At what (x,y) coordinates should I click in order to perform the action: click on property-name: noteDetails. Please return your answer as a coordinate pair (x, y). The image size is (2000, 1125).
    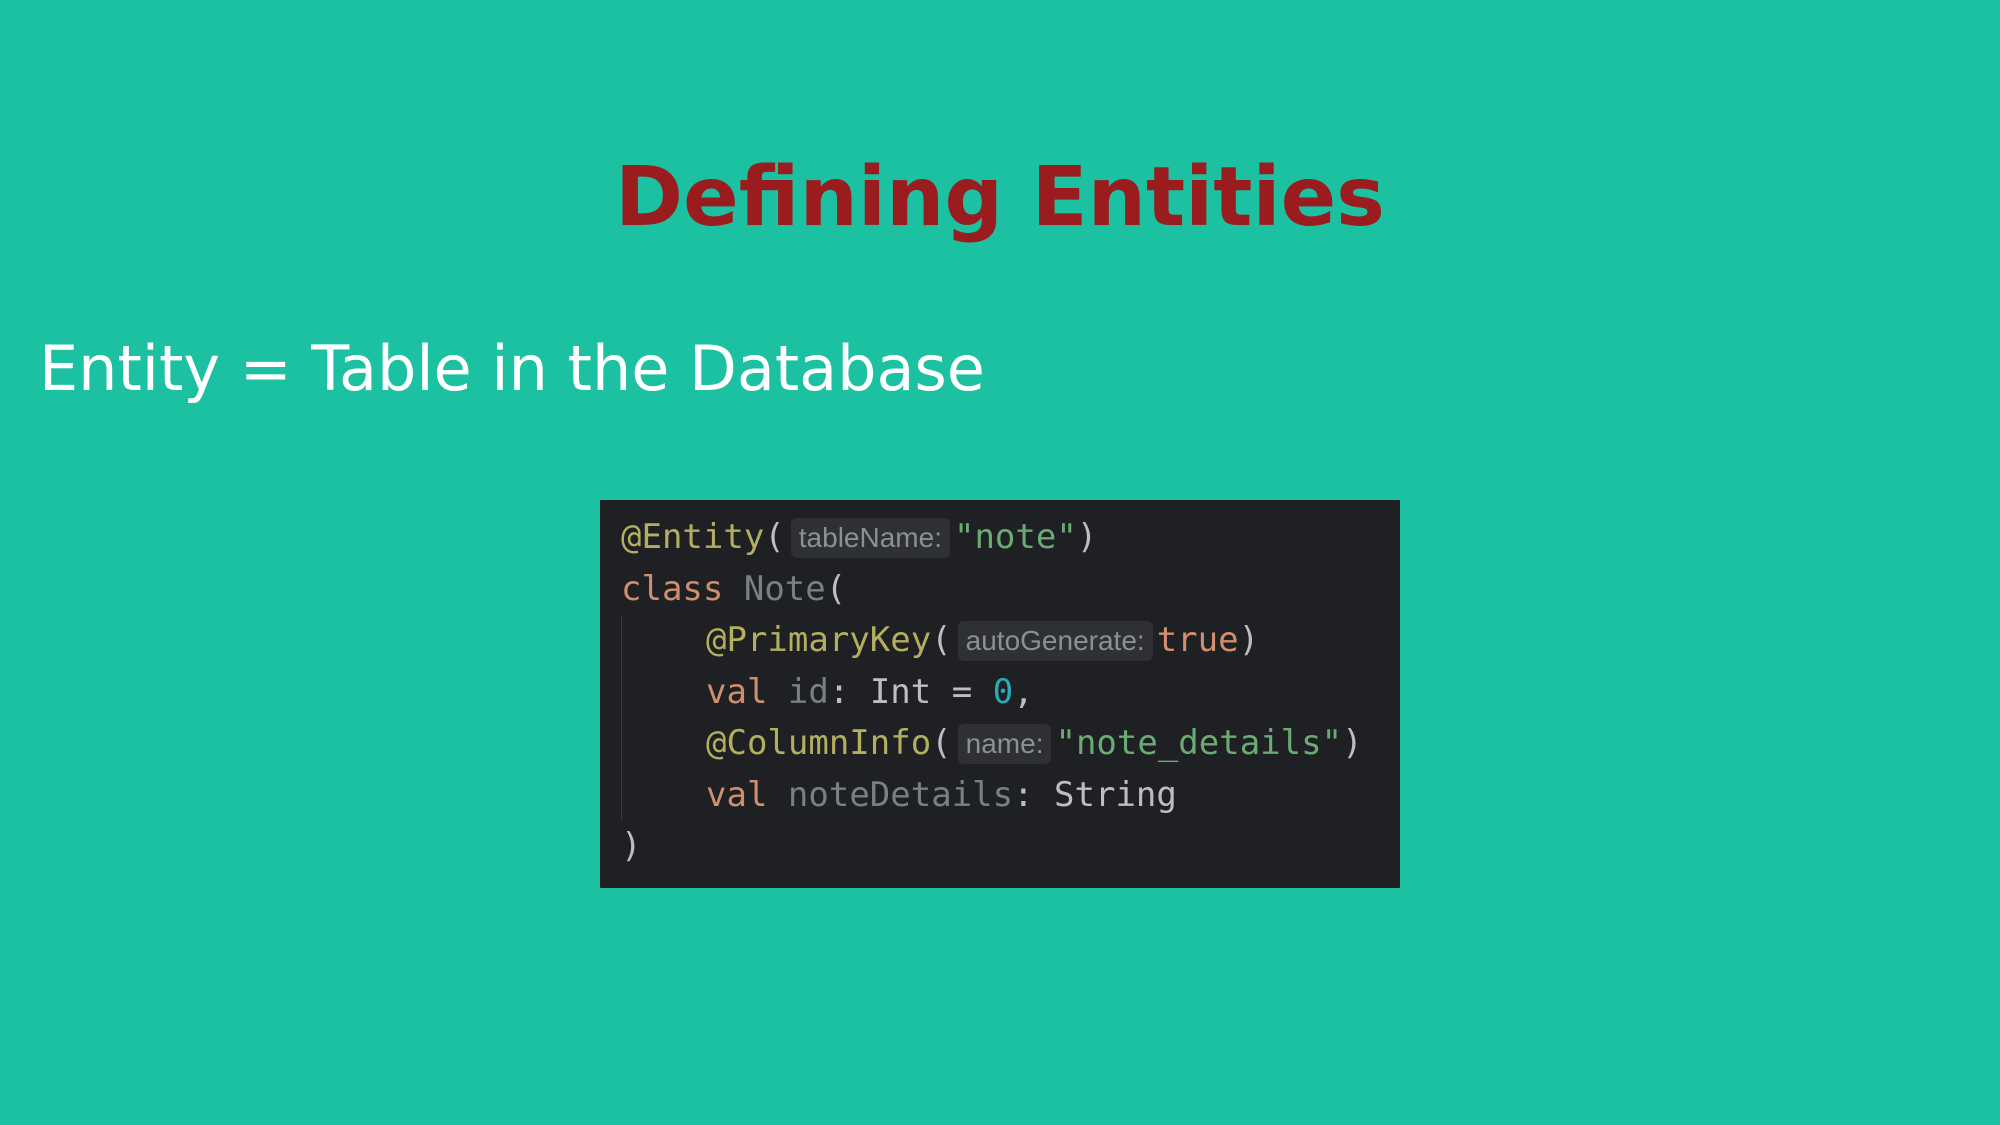
    Looking at the image, I should click on (900, 794).